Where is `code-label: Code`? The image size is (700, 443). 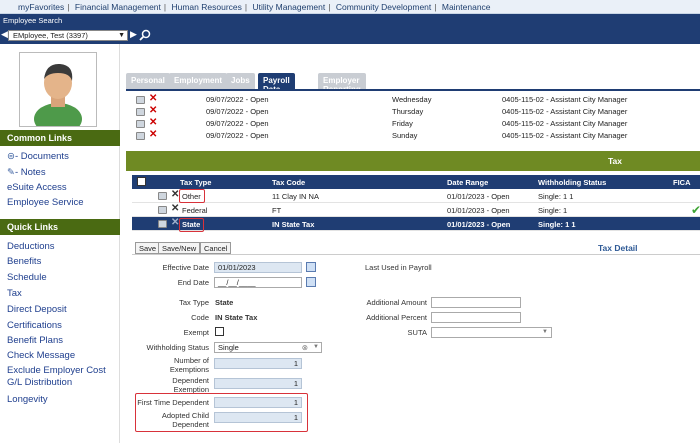
code-label: Code is located at coordinates (200, 317).